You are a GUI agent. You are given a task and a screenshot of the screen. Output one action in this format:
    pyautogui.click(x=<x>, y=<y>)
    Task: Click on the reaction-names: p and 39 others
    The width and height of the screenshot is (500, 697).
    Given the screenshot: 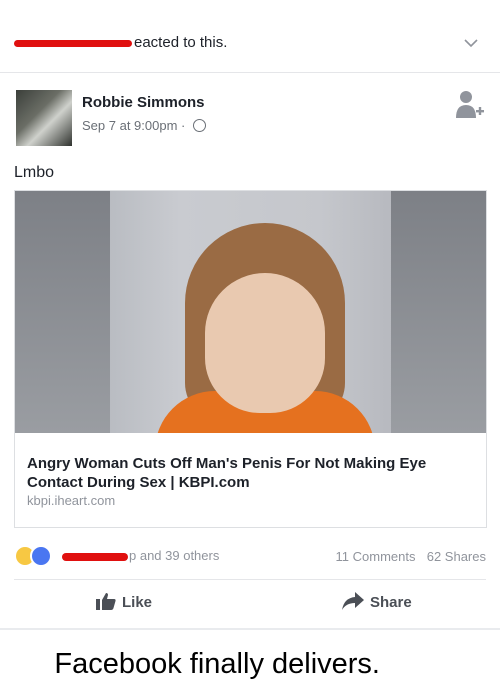 What is the action you would take?
    pyautogui.click(x=140, y=555)
    